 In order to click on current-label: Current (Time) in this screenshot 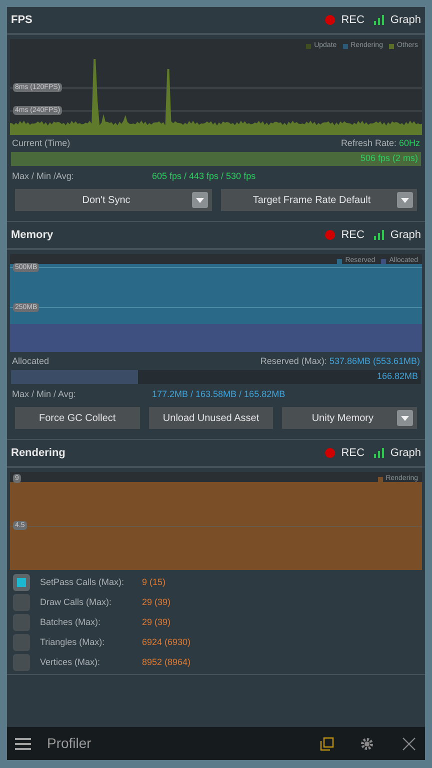, I will do `click(41, 143)`.